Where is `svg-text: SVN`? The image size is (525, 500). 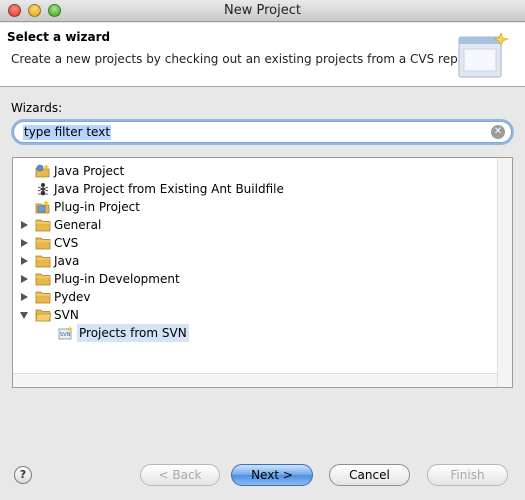 svg-text: SVN is located at coordinates (65, 335).